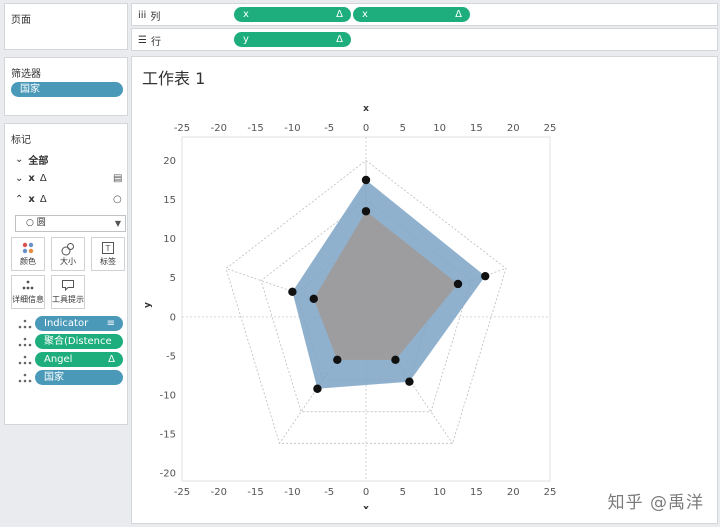 This screenshot has height=527, width=720. Describe the element at coordinates (28, 299) in the screenshot. I see `detail-button-label: 详细信息` at that location.